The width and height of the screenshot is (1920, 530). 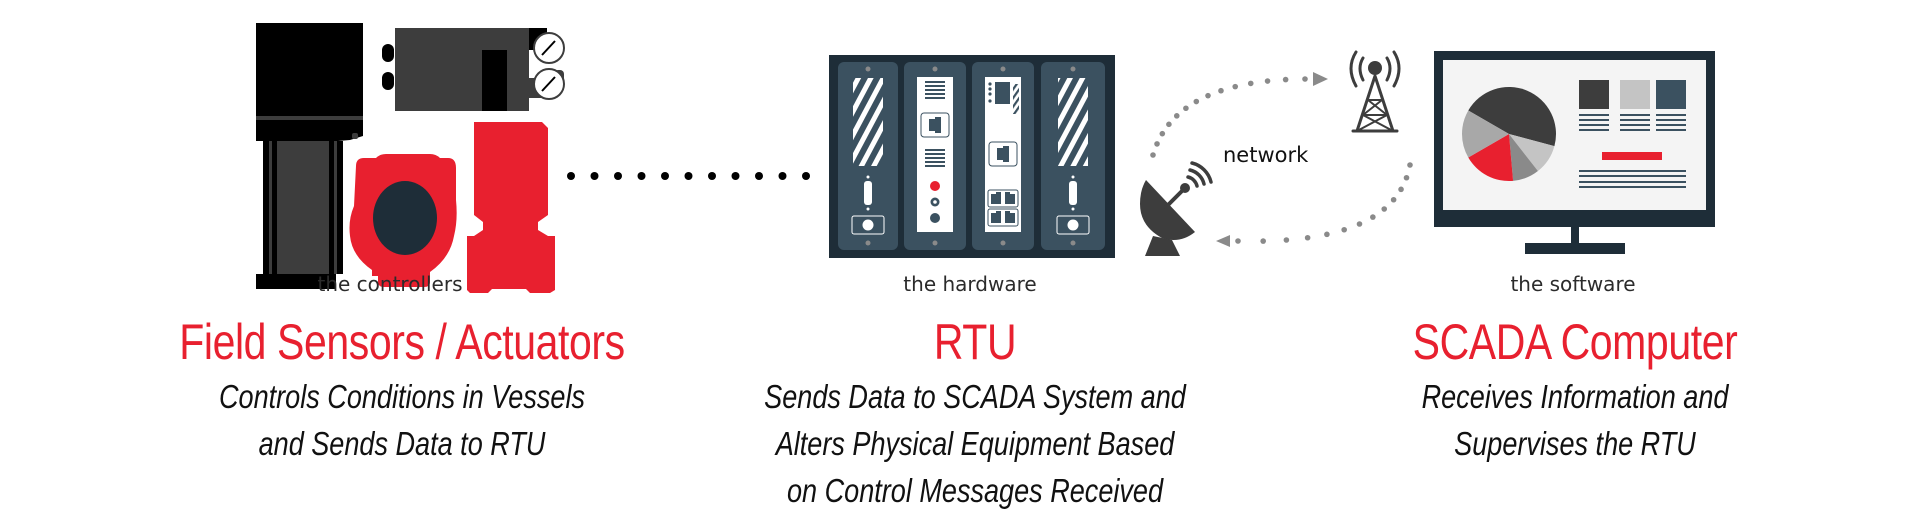 What do you see at coordinates (1508, 133) in the screenshot?
I see `pie-chart-icon` at bounding box center [1508, 133].